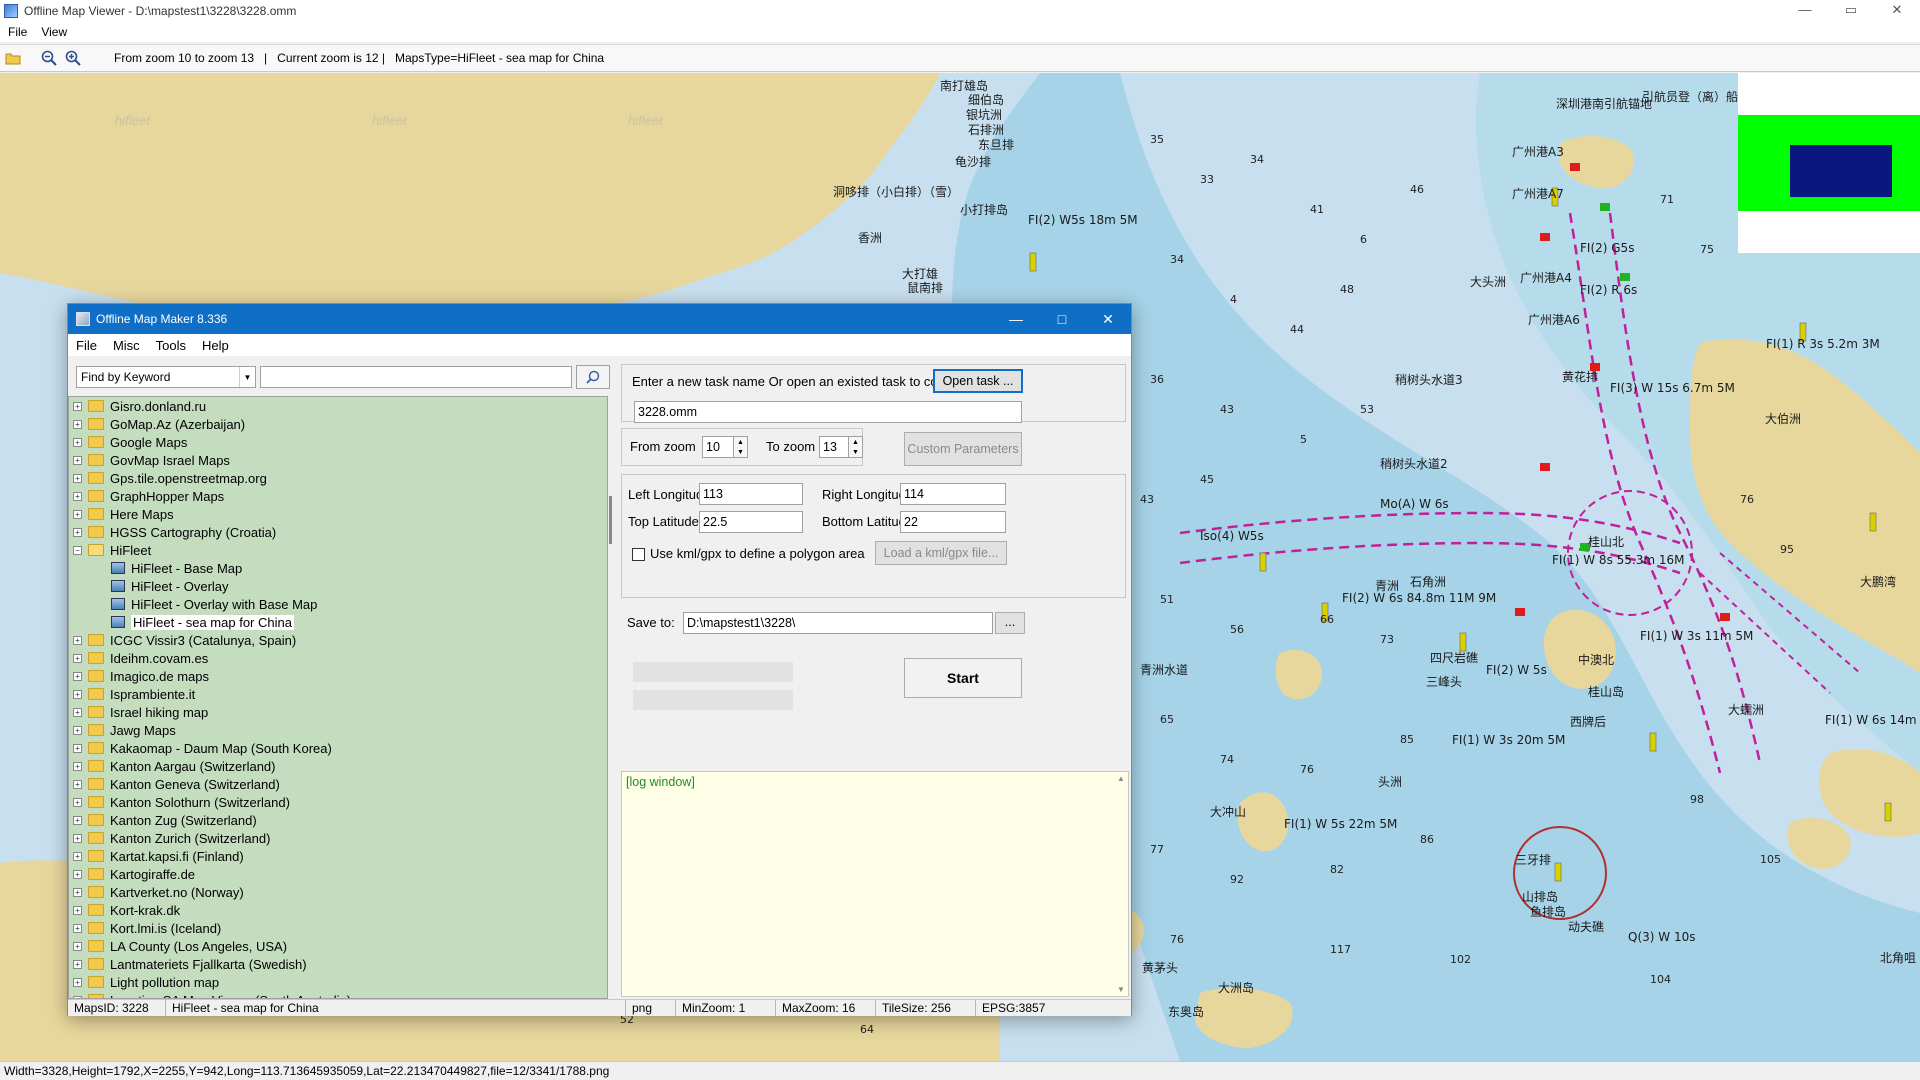  What do you see at coordinates (338, 730) in the screenshot?
I see `tree-folder-item: + Jawg Maps` at bounding box center [338, 730].